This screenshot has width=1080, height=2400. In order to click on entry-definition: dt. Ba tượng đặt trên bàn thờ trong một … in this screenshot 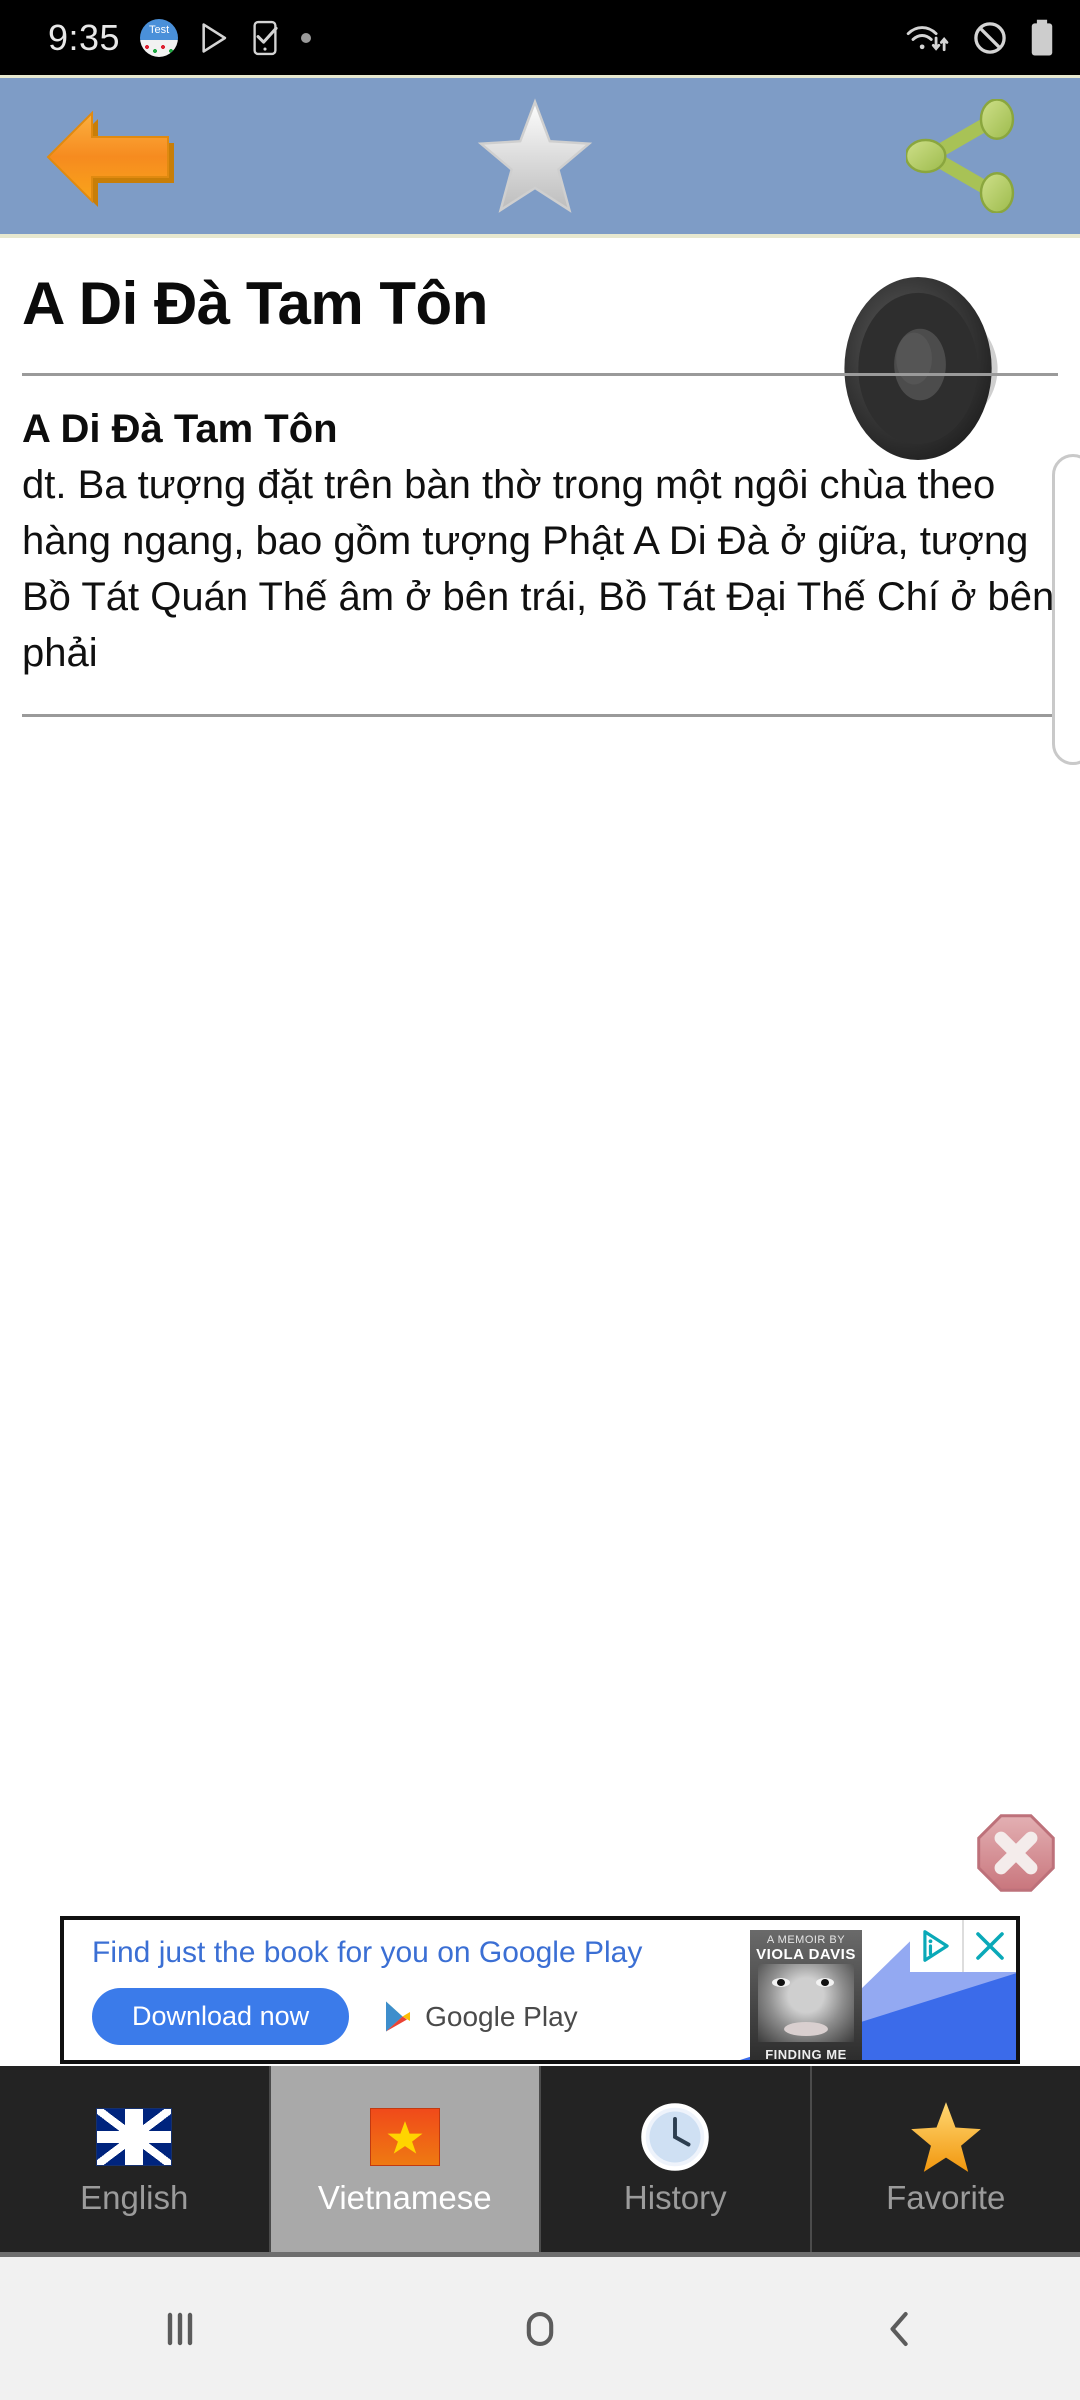, I will do `click(538, 569)`.